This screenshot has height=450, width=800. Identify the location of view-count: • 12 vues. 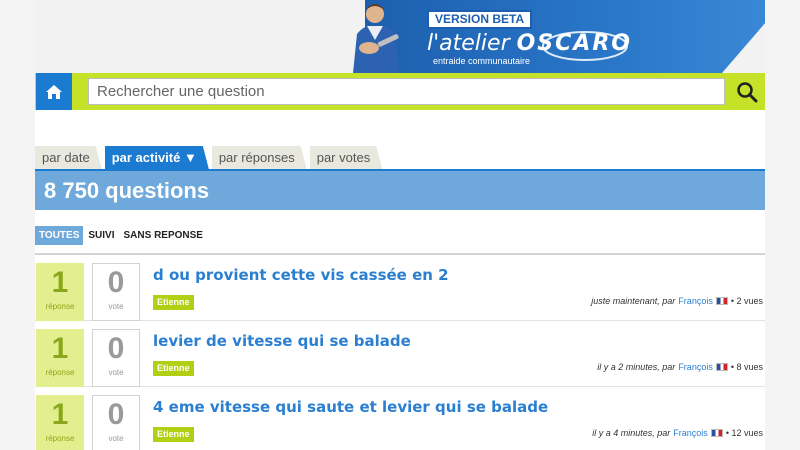
(744, 433).